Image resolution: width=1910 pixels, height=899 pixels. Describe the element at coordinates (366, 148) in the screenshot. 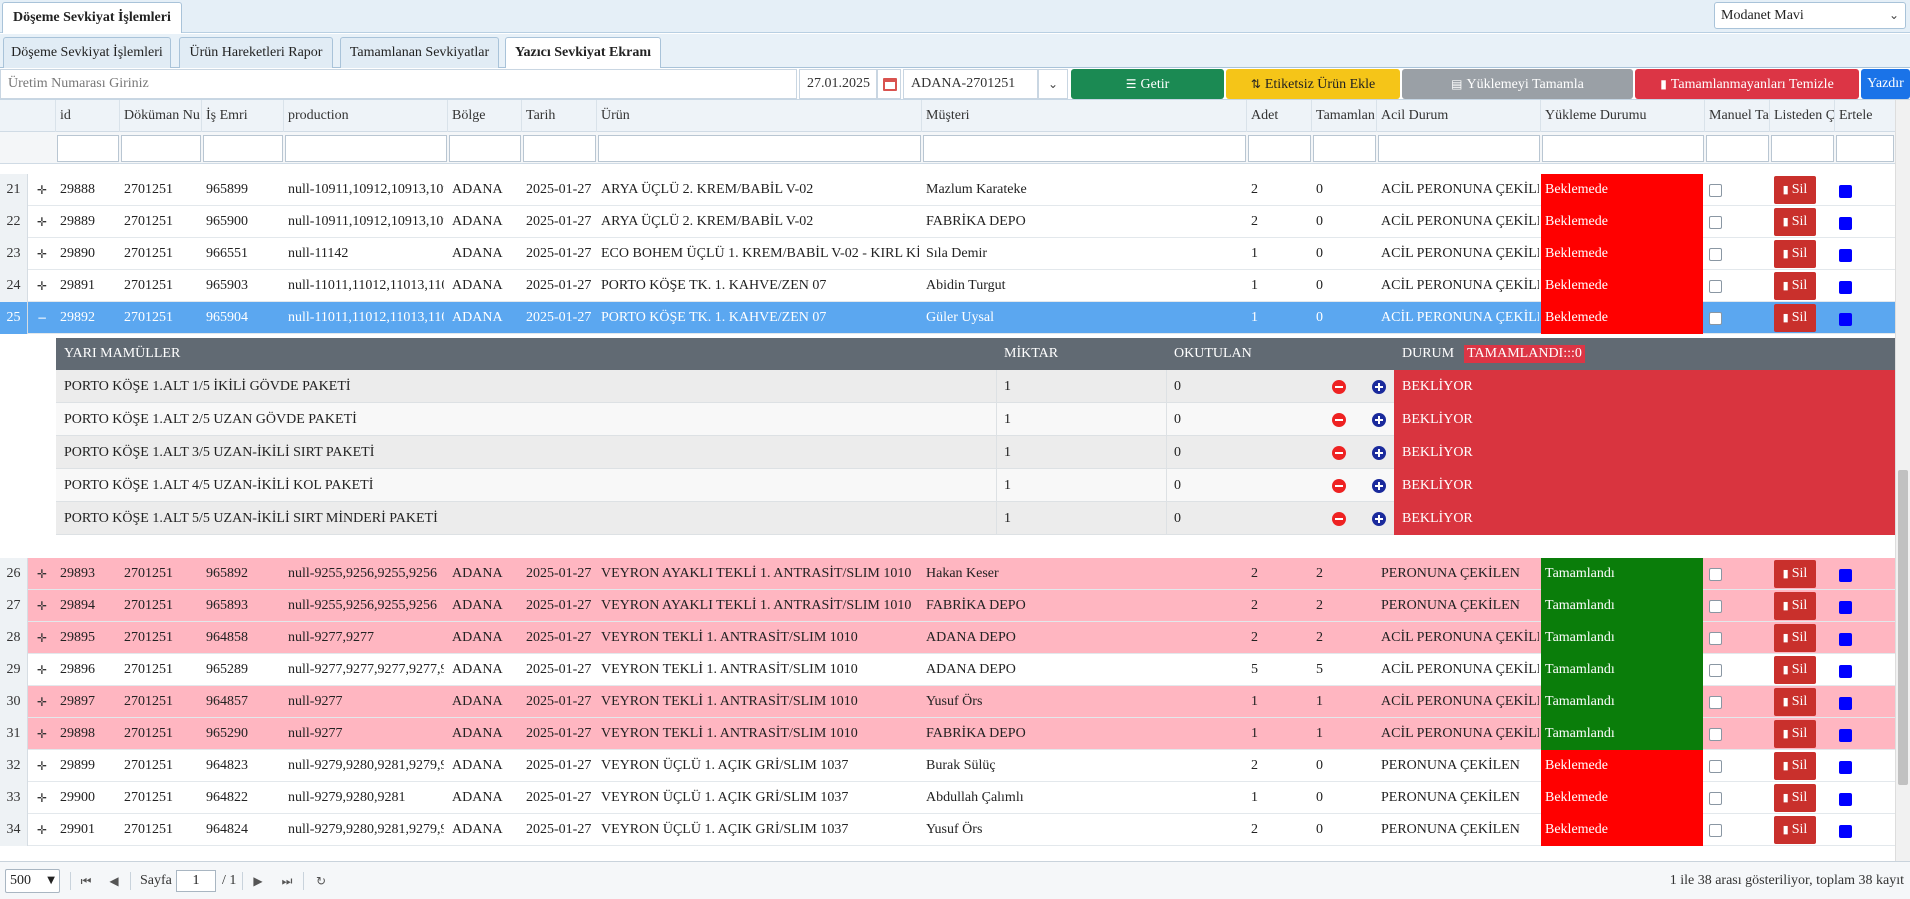

I see `filter-production` at that location.